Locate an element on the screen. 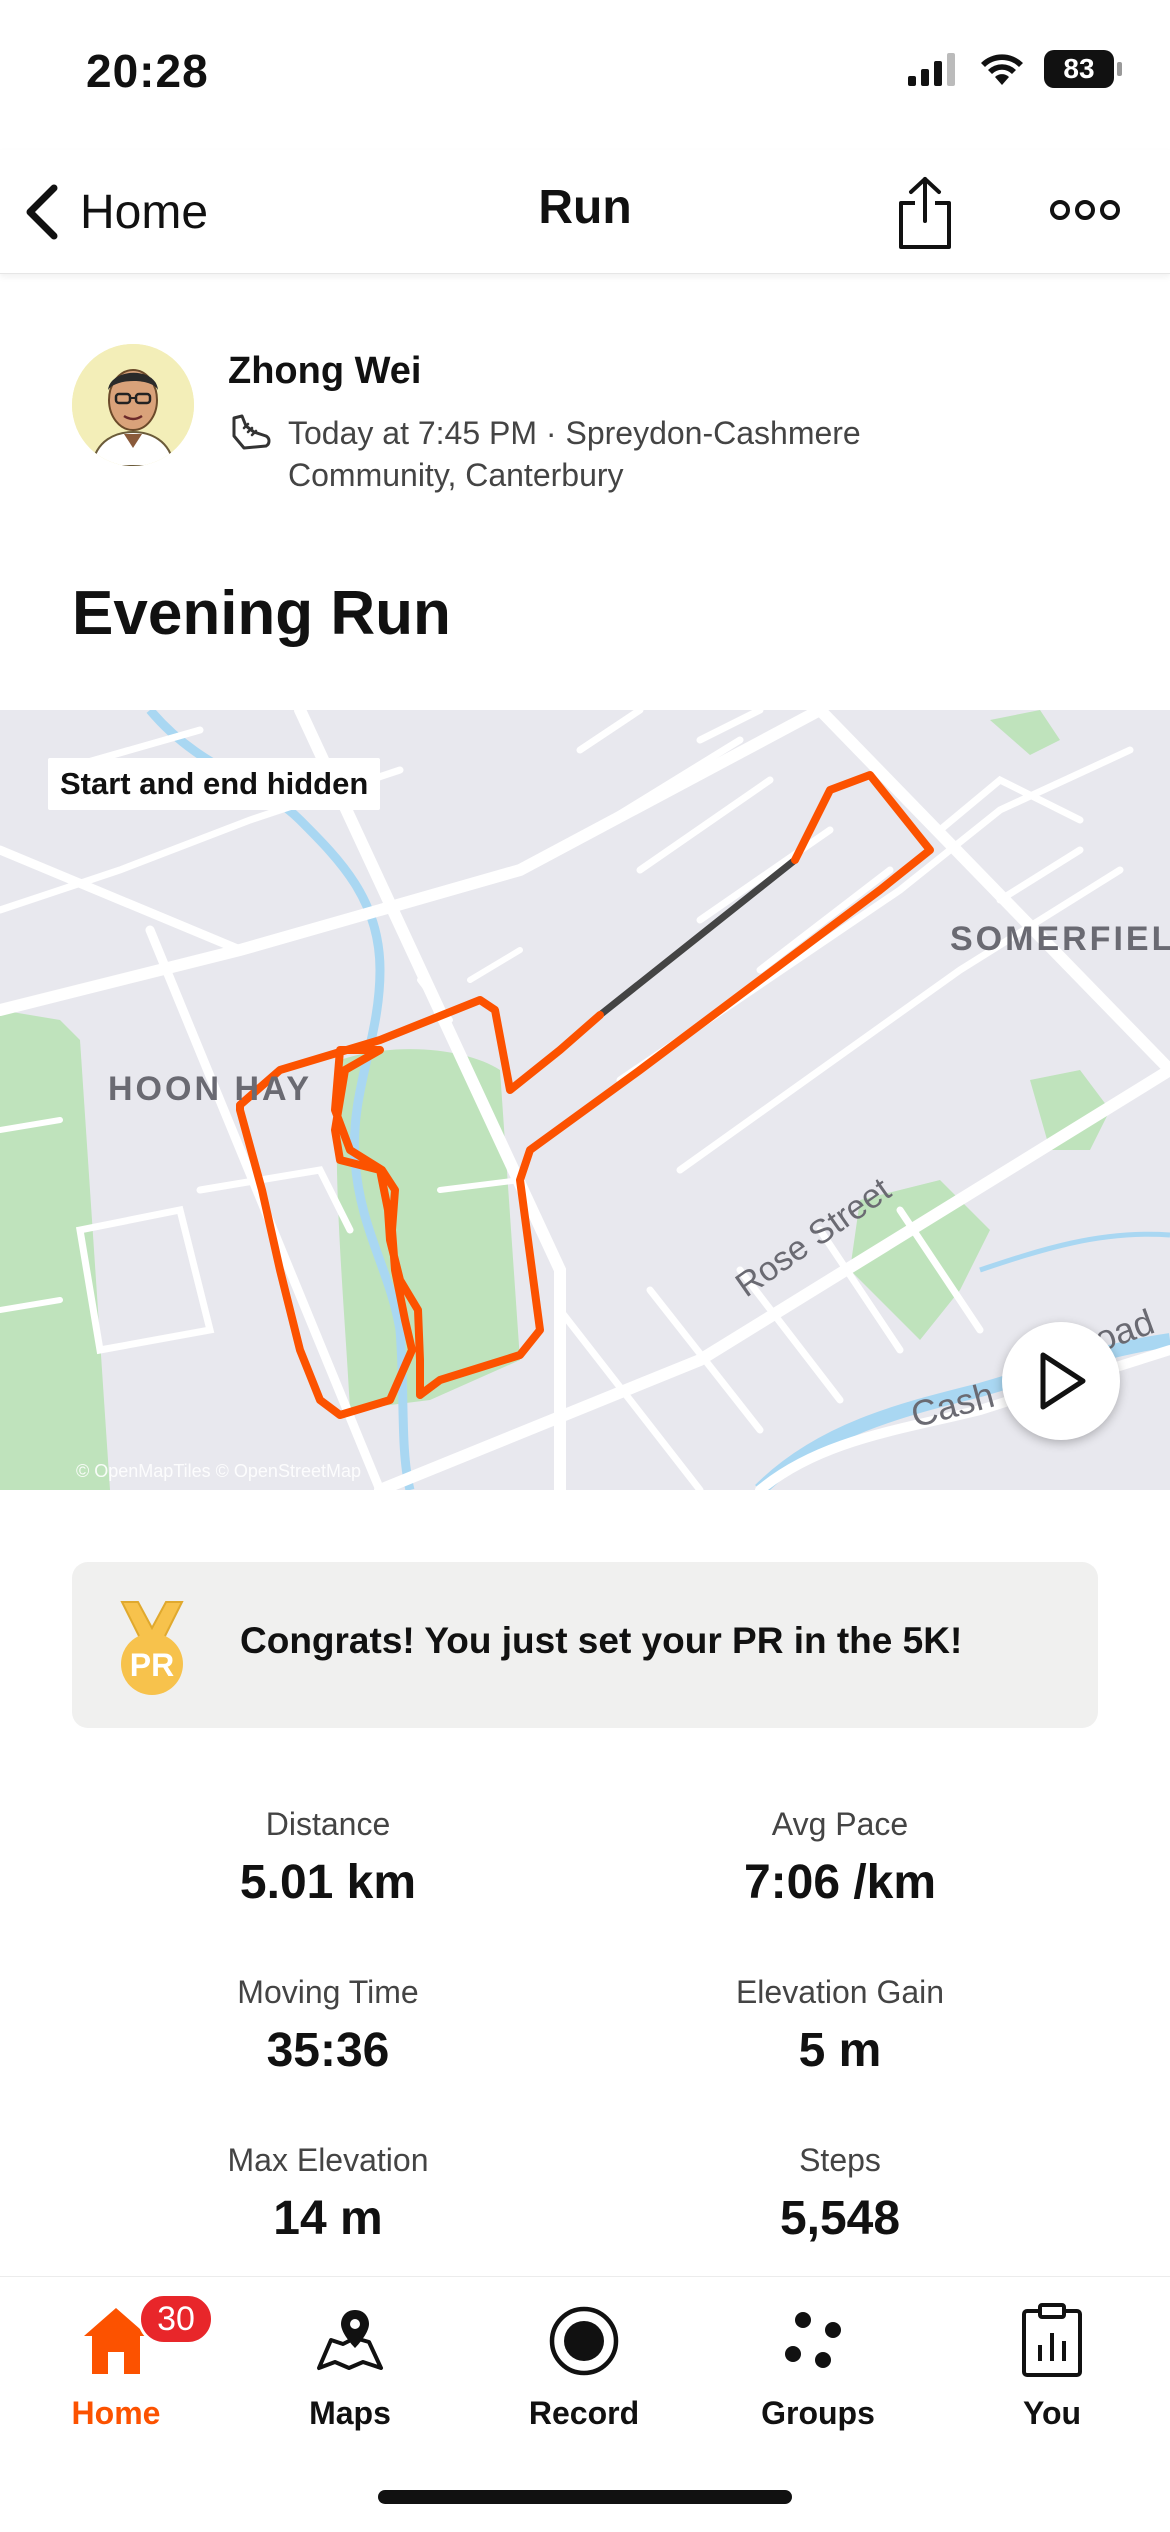  tab-label: You is located at coordinates (1052, 2413).